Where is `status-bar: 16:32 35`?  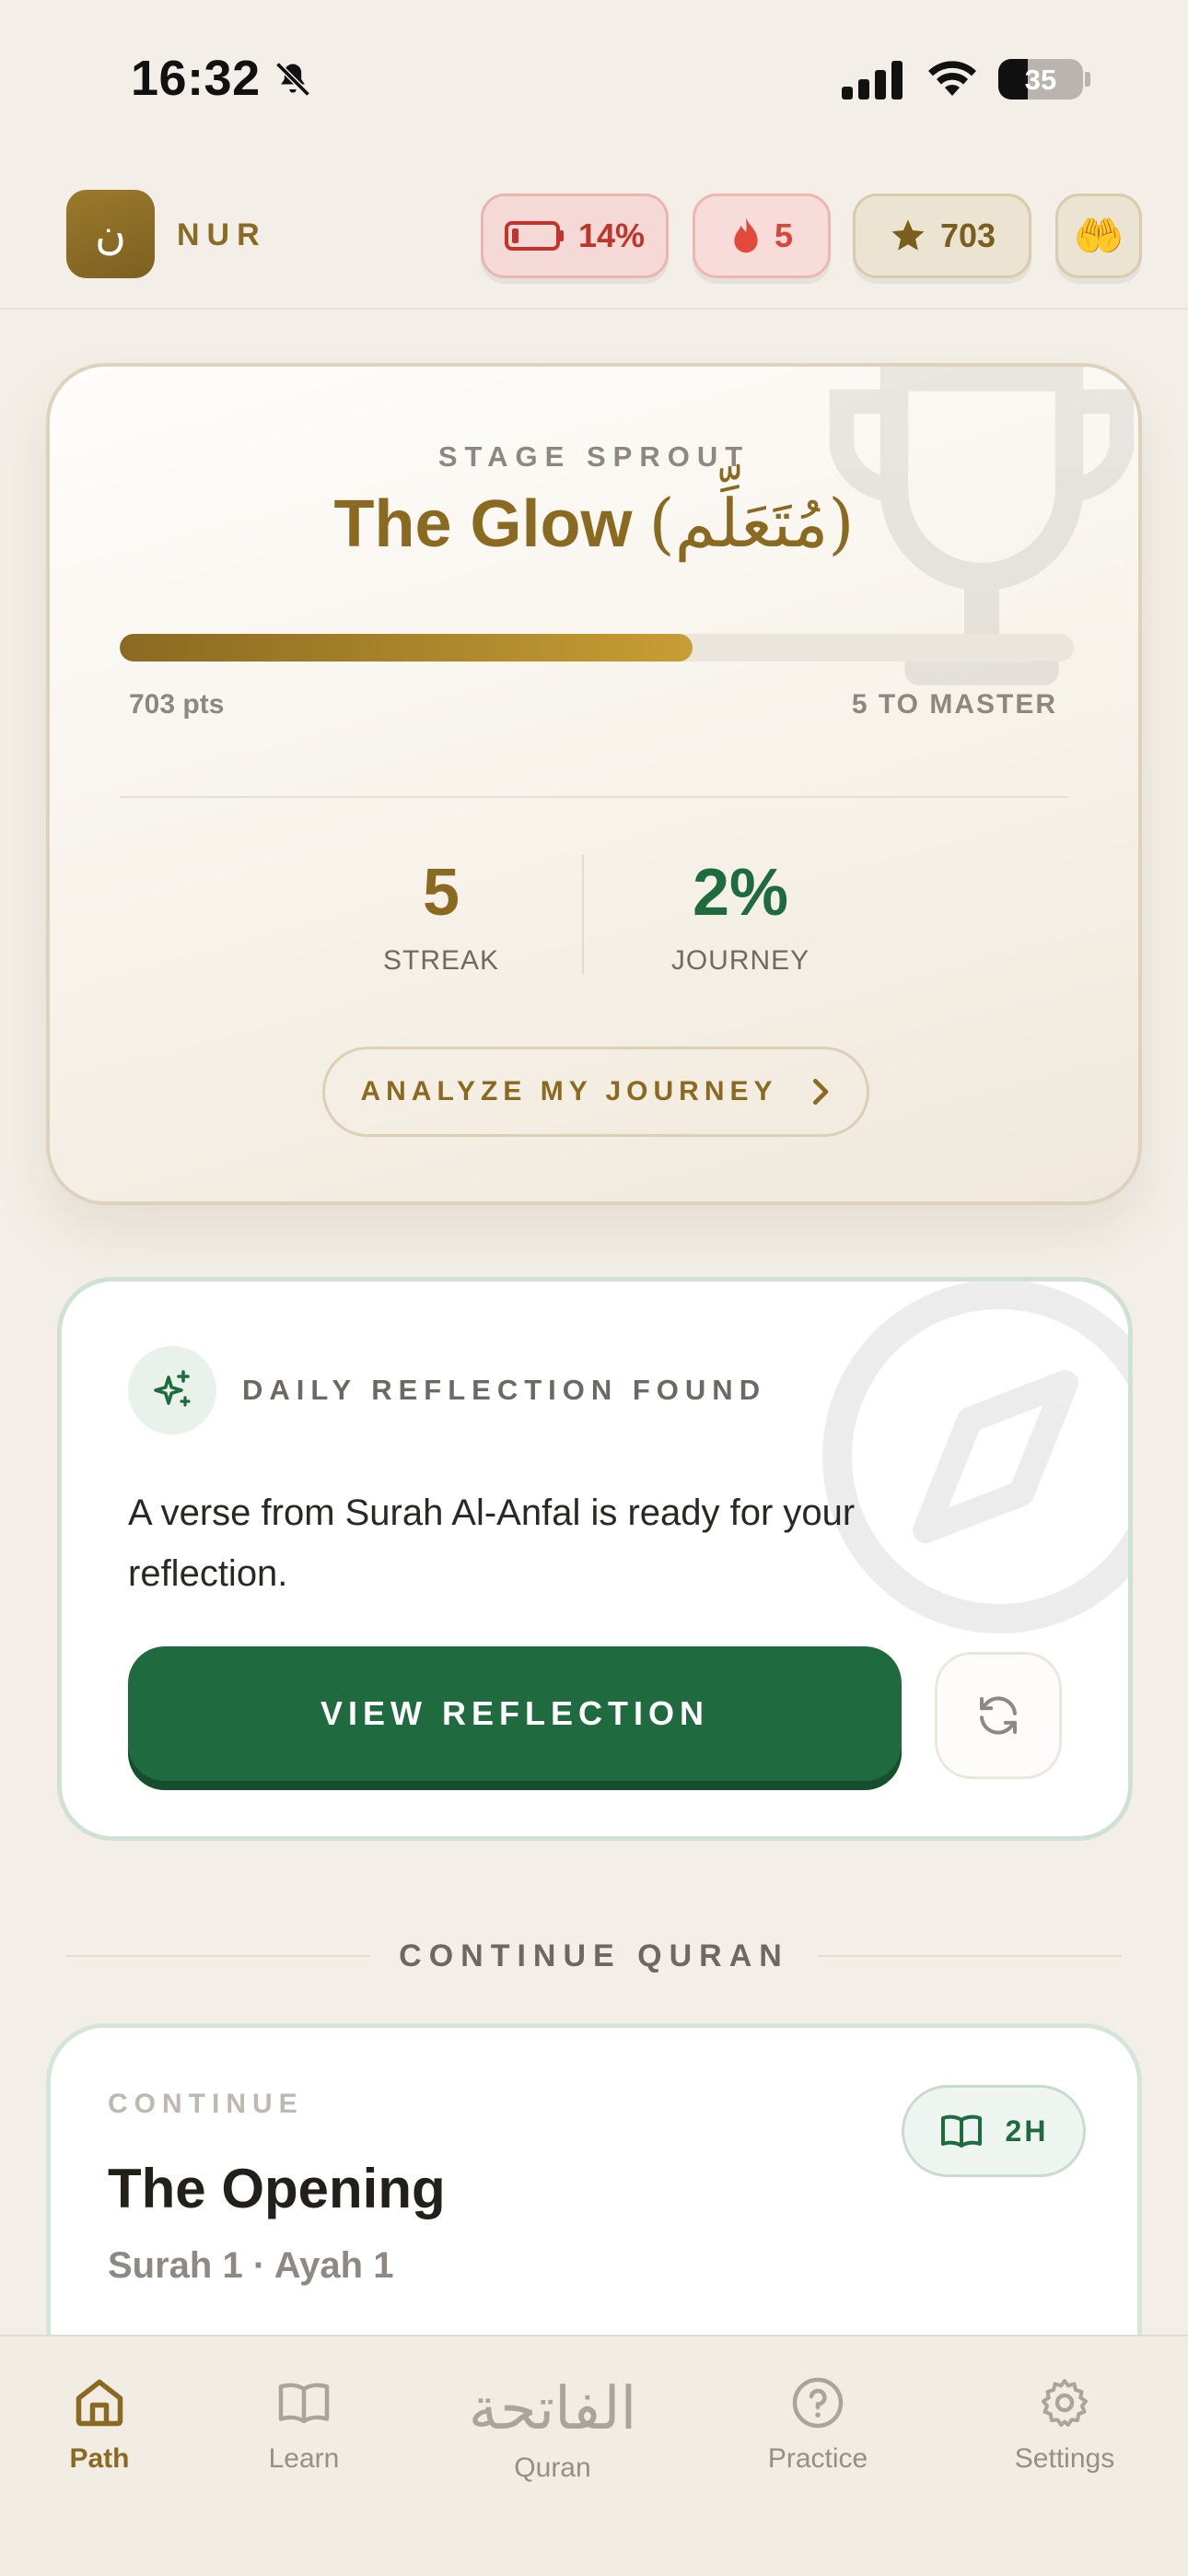 status-bar: 16:32 35 is located at coordinates (594, 81).